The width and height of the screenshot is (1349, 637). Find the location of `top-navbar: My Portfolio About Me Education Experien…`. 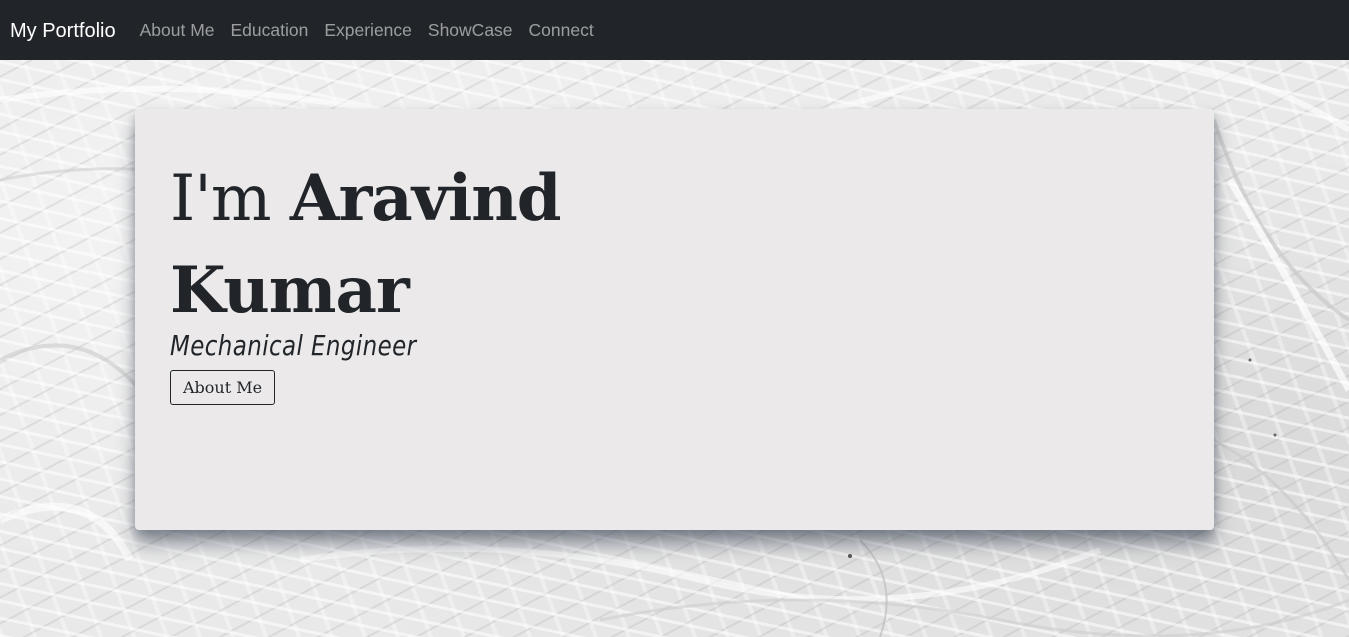

top-navbar: My Portfolio About Me Education Experien… is located at coordinates (674, 30).